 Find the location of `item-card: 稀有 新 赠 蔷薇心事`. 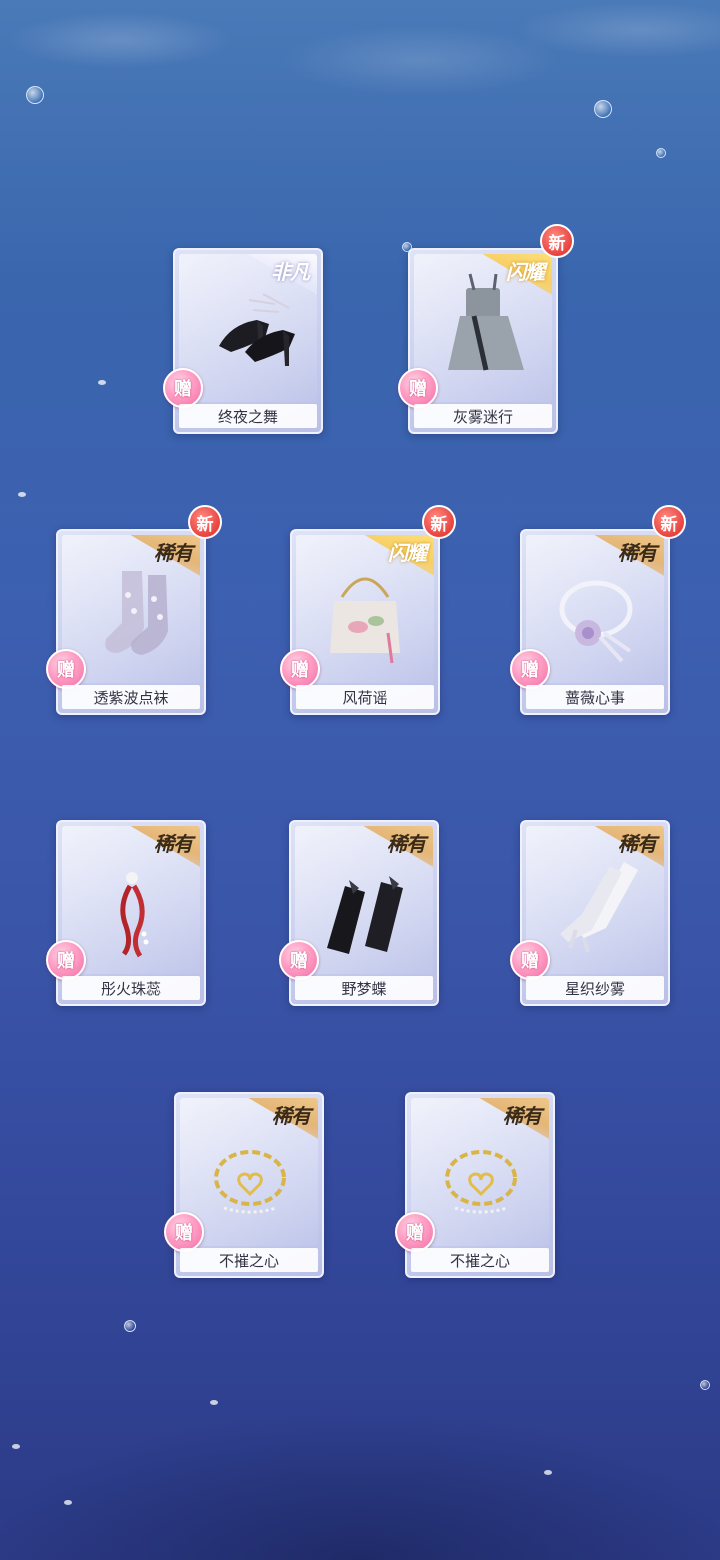

item-card: 稀有 新 赠 蔷薇心事 is located at coordinates (598, 610).